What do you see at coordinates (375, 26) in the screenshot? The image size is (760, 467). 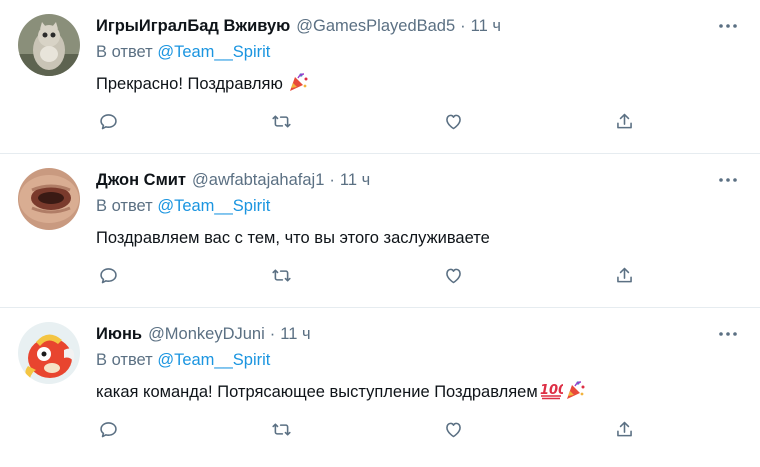 I see `user-handle: @GamesPlayedBad5` at bounding box center [375, 26].